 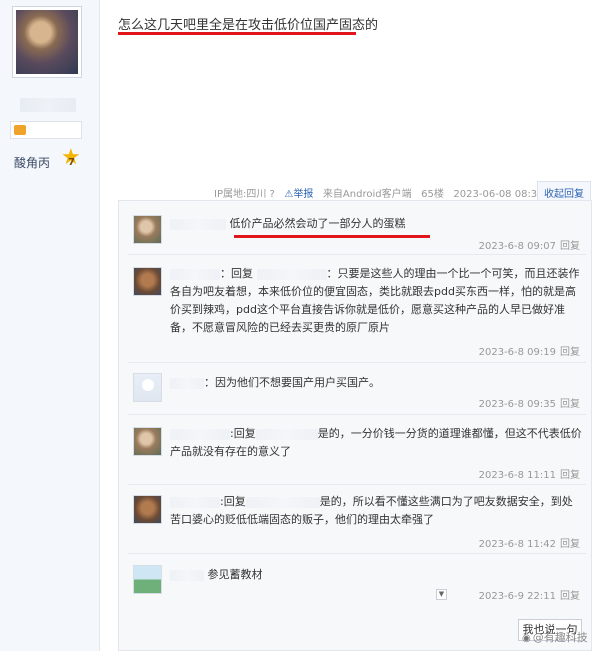 I want to click on reply-text: 因为他们不想要国产用户买国产。, so click(x=297, y=382).